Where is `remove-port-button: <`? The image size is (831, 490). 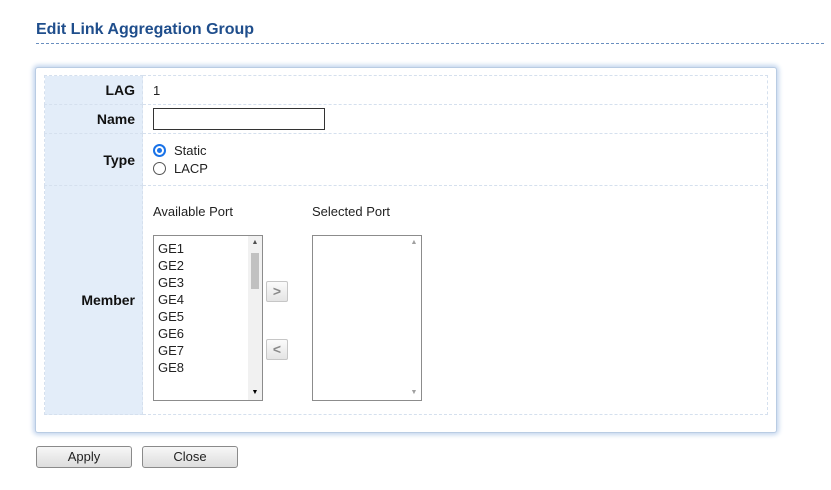 remove-port-button: < is located at coordinates (277, 349).